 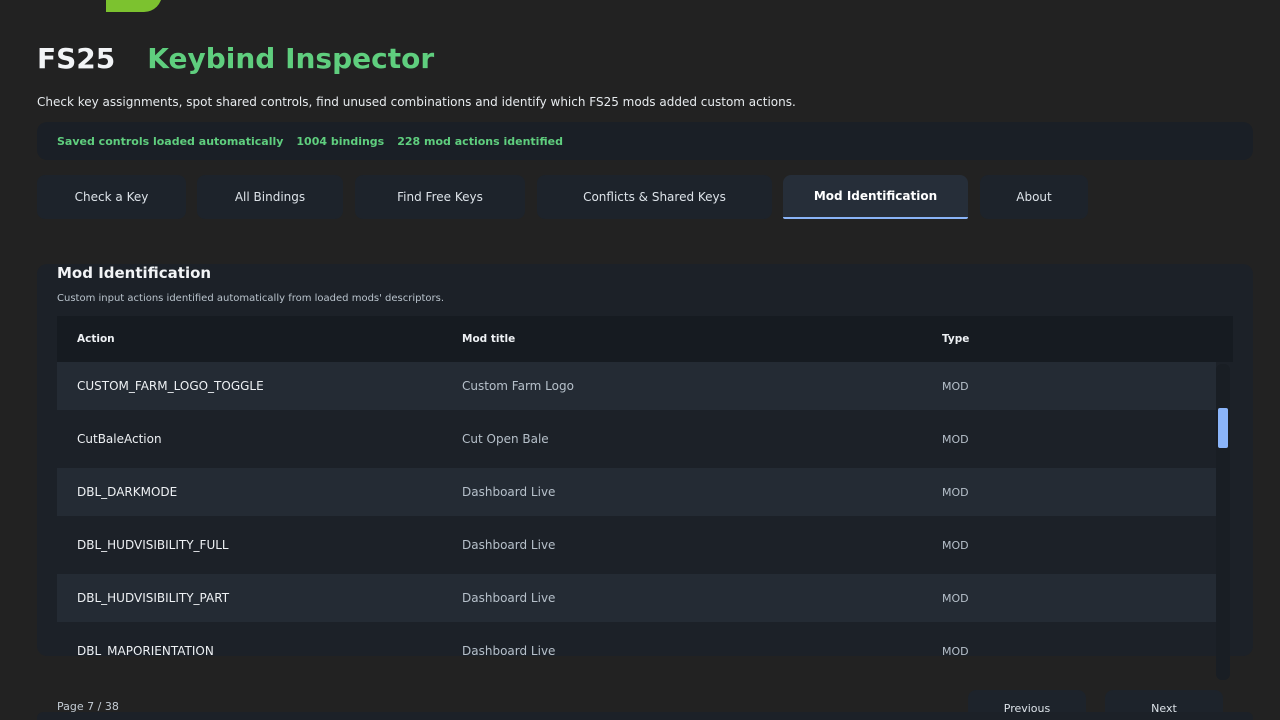 I want to click on tab-mod-identification: Mod Identification, so click(x=875, y=197).